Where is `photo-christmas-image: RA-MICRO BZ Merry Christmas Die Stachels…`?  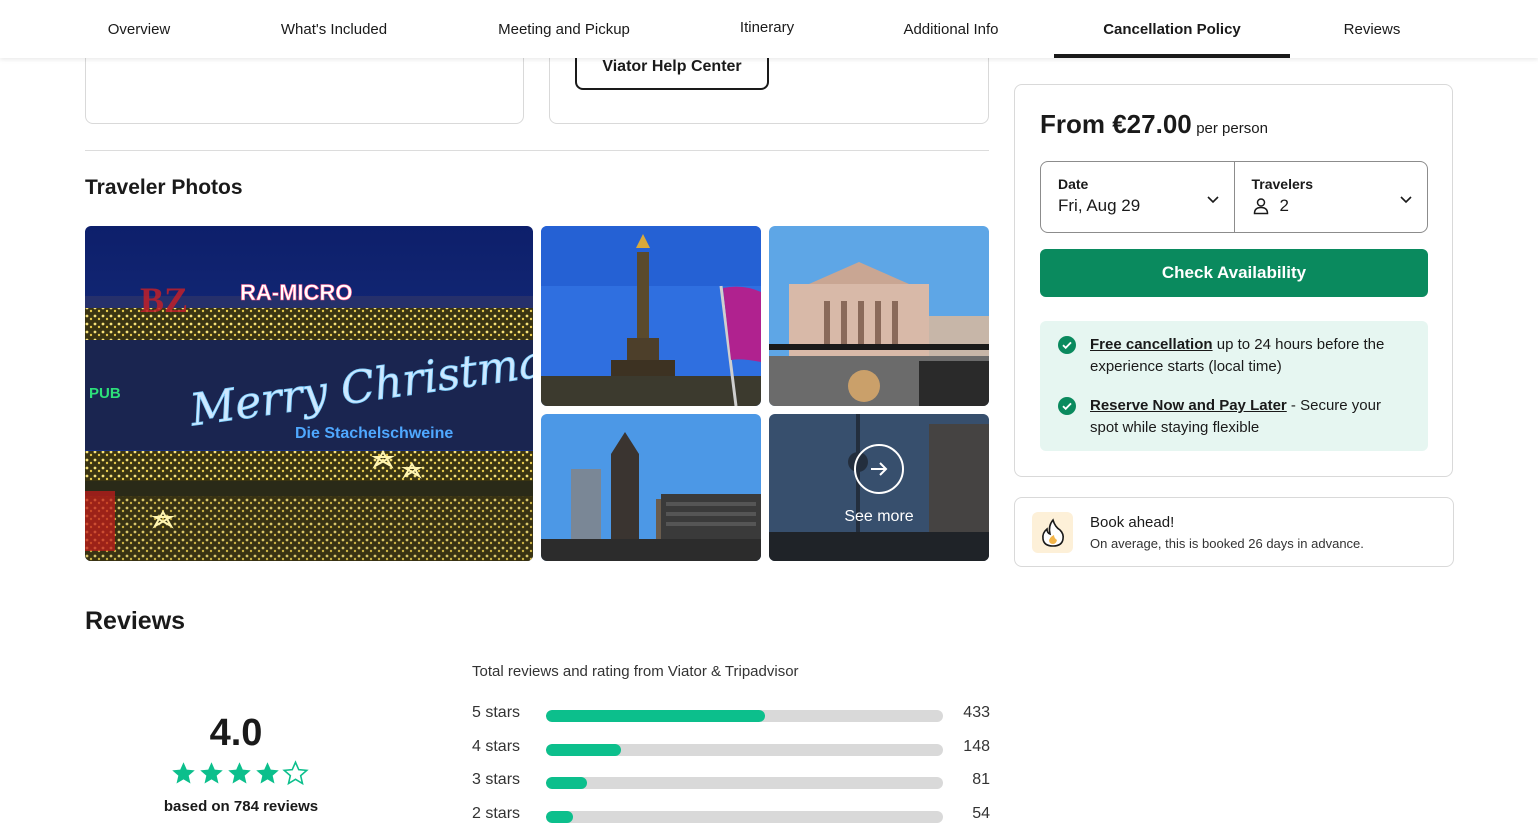
photo-christmas-image: RA-MICRO BZ Merry Christmas Die Stachels… is located at coordinates (309, 393).